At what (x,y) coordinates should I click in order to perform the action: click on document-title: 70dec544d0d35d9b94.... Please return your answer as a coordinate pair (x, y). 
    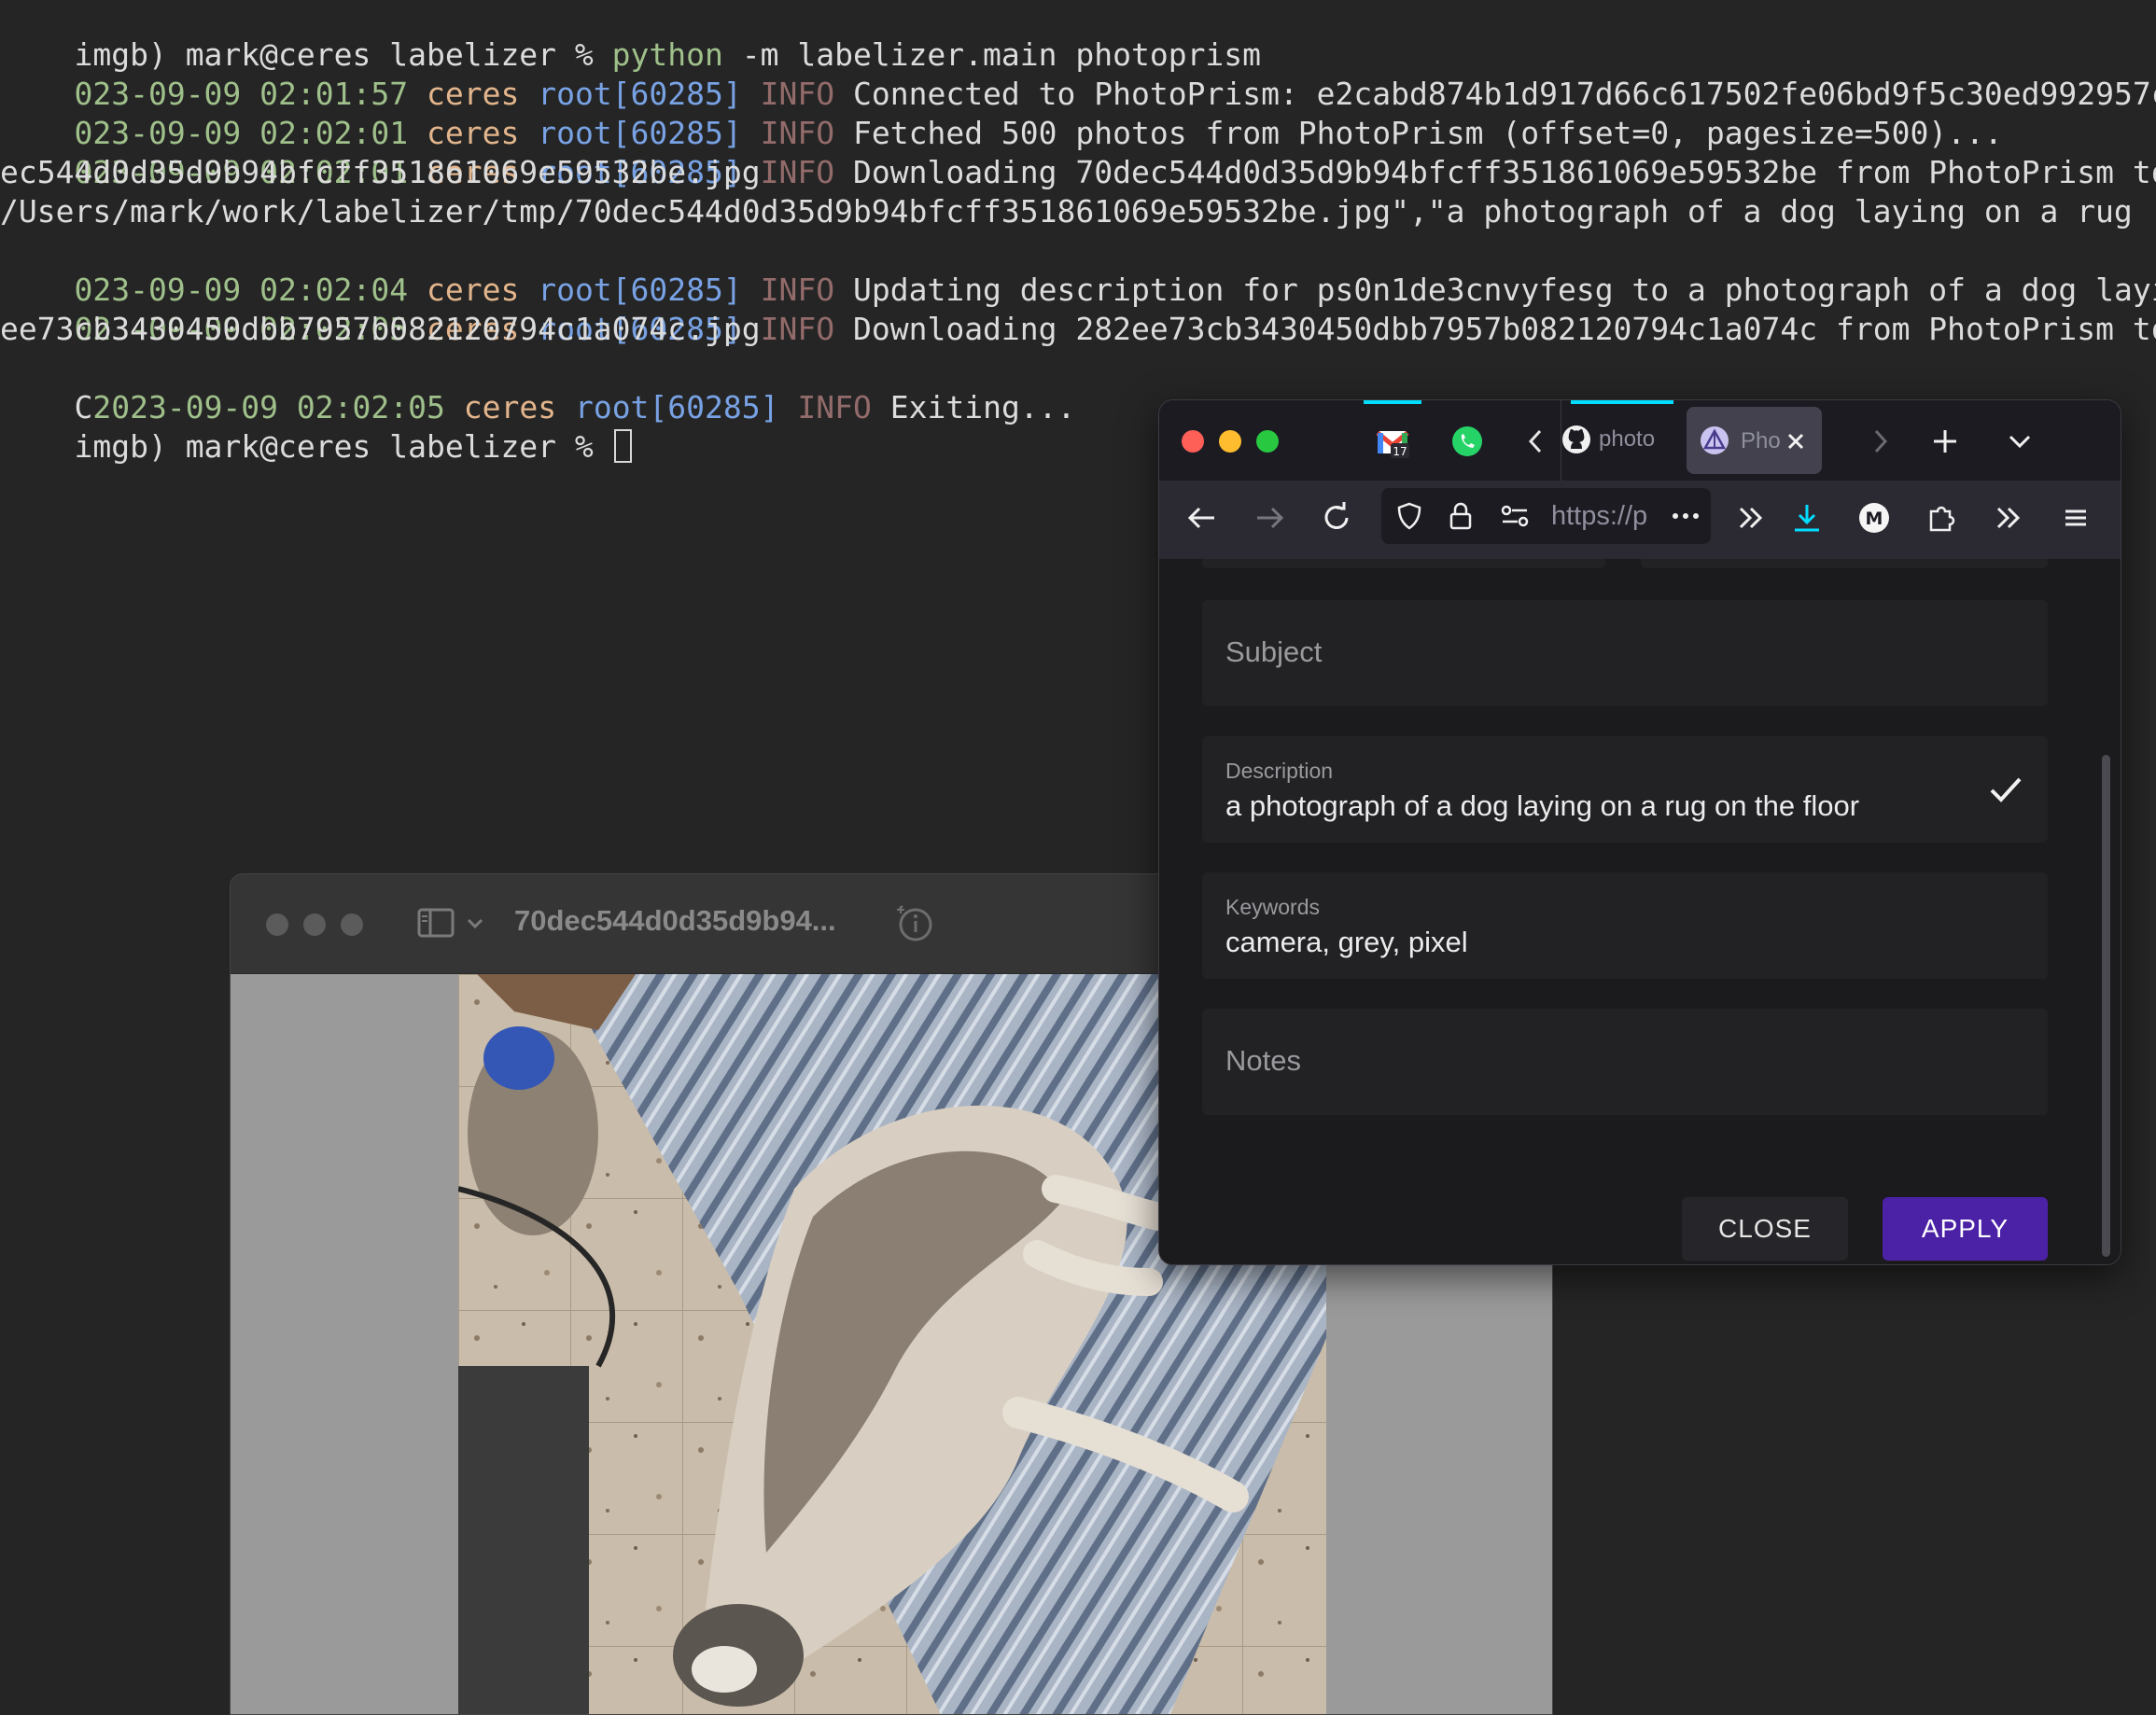
    Looking at the image, I should click on (675, 920).